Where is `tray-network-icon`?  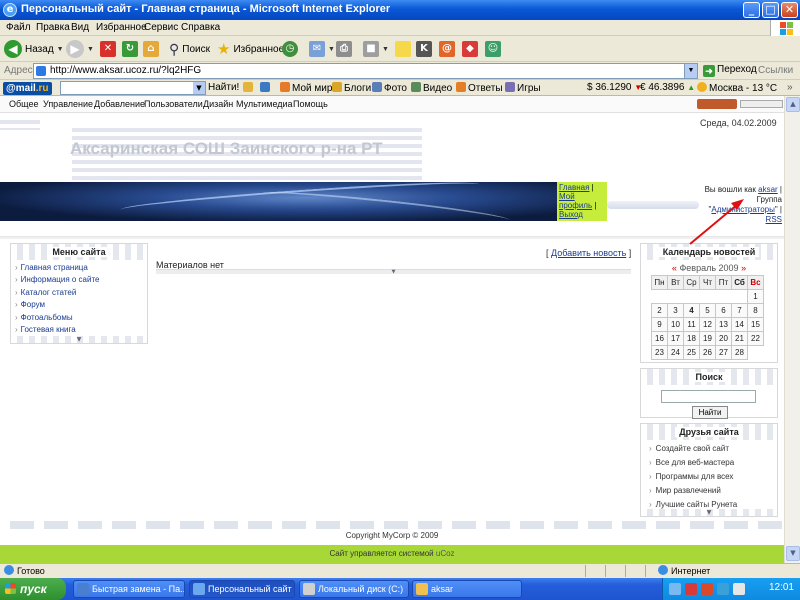 tray-network-icon is located at coordinates (675, 589).